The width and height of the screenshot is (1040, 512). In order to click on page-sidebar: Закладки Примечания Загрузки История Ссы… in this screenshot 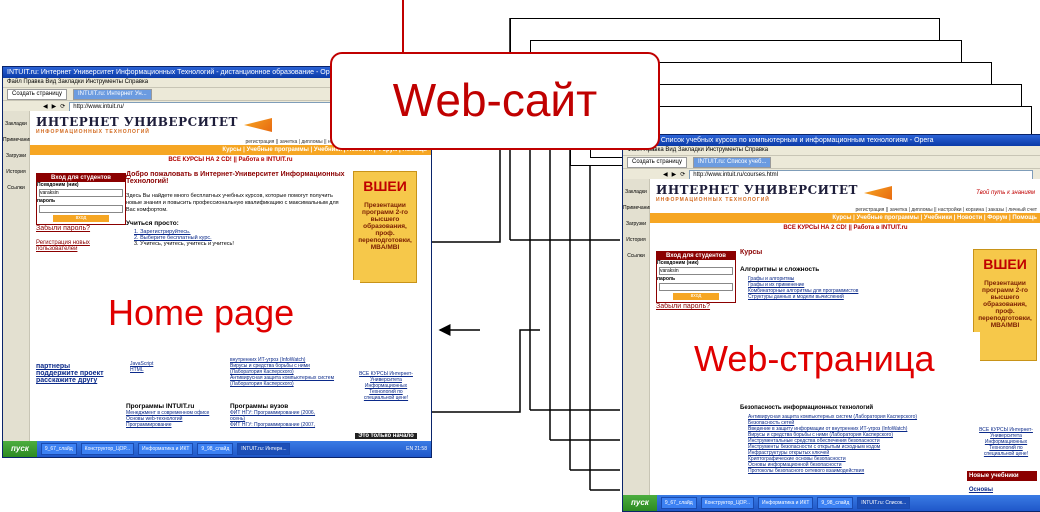, I will do `click(637, 337)`.